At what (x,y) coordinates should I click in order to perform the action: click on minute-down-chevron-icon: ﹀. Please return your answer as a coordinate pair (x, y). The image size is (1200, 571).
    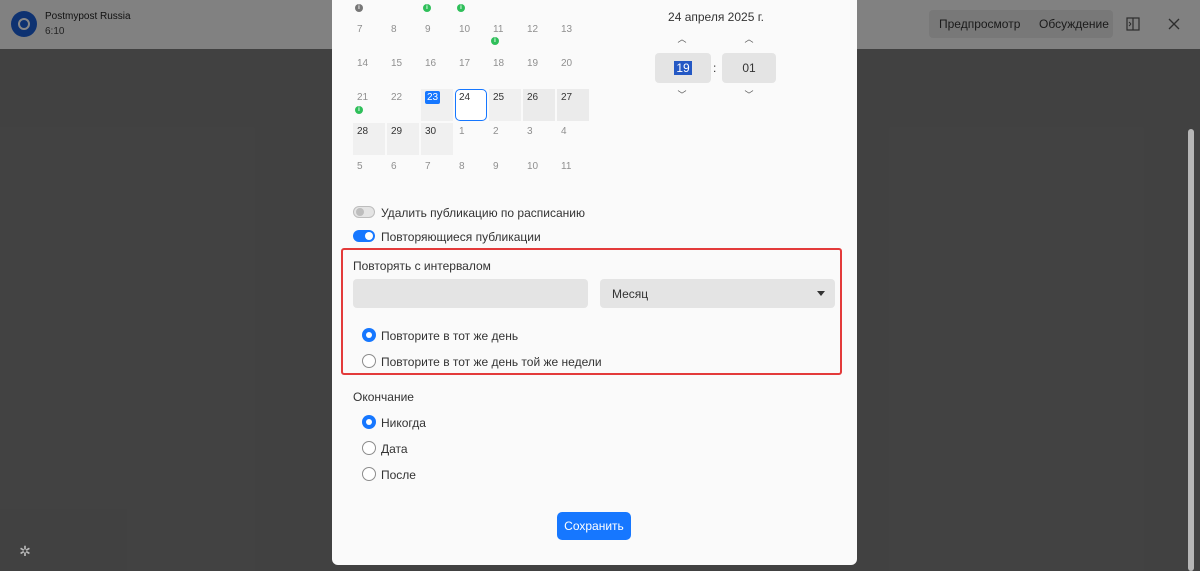
    Looking at the image, I should click on (749, 95).